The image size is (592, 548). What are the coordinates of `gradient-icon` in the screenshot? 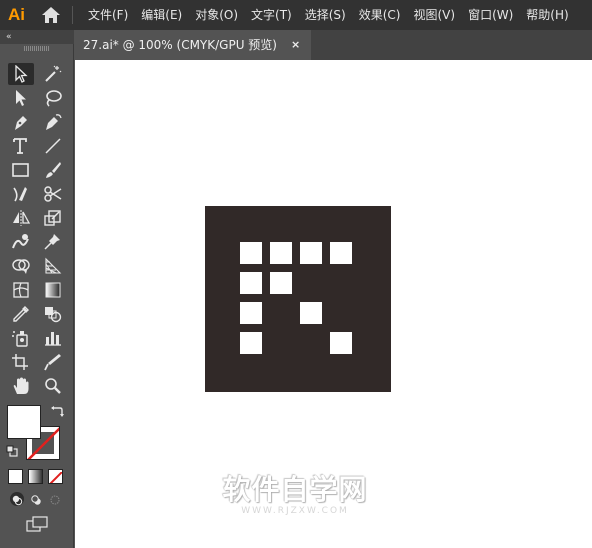 It's located at (53, 290).